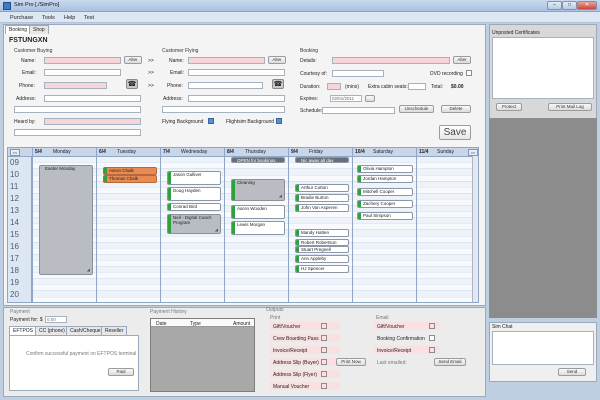 Image resolution: width=600 pixels, height=400 pixels. I want to click on tab-booking: Booking, so click(18, 29).